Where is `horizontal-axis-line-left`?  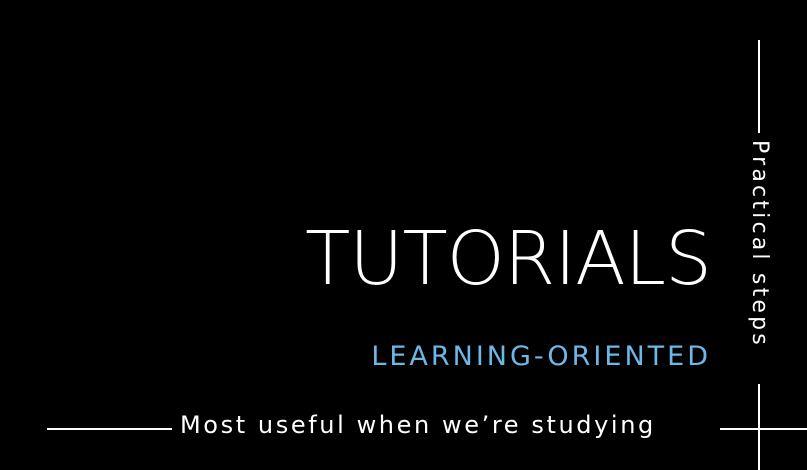
horizontal-axis-line-left is located at coordinates (109, 429).